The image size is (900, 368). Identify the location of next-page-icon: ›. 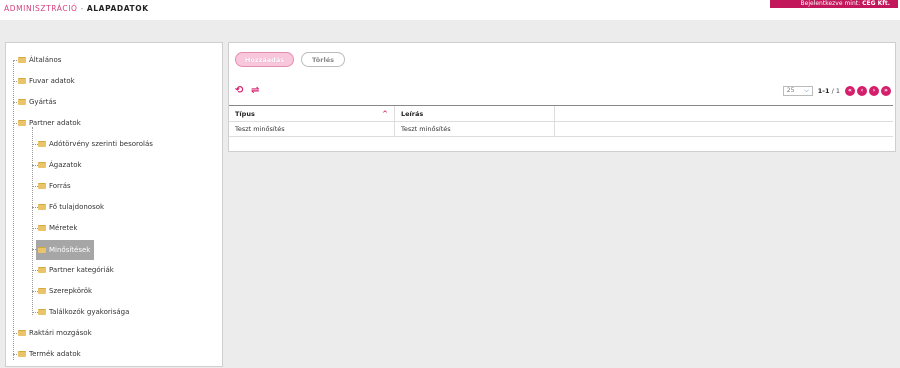
(874, 90).